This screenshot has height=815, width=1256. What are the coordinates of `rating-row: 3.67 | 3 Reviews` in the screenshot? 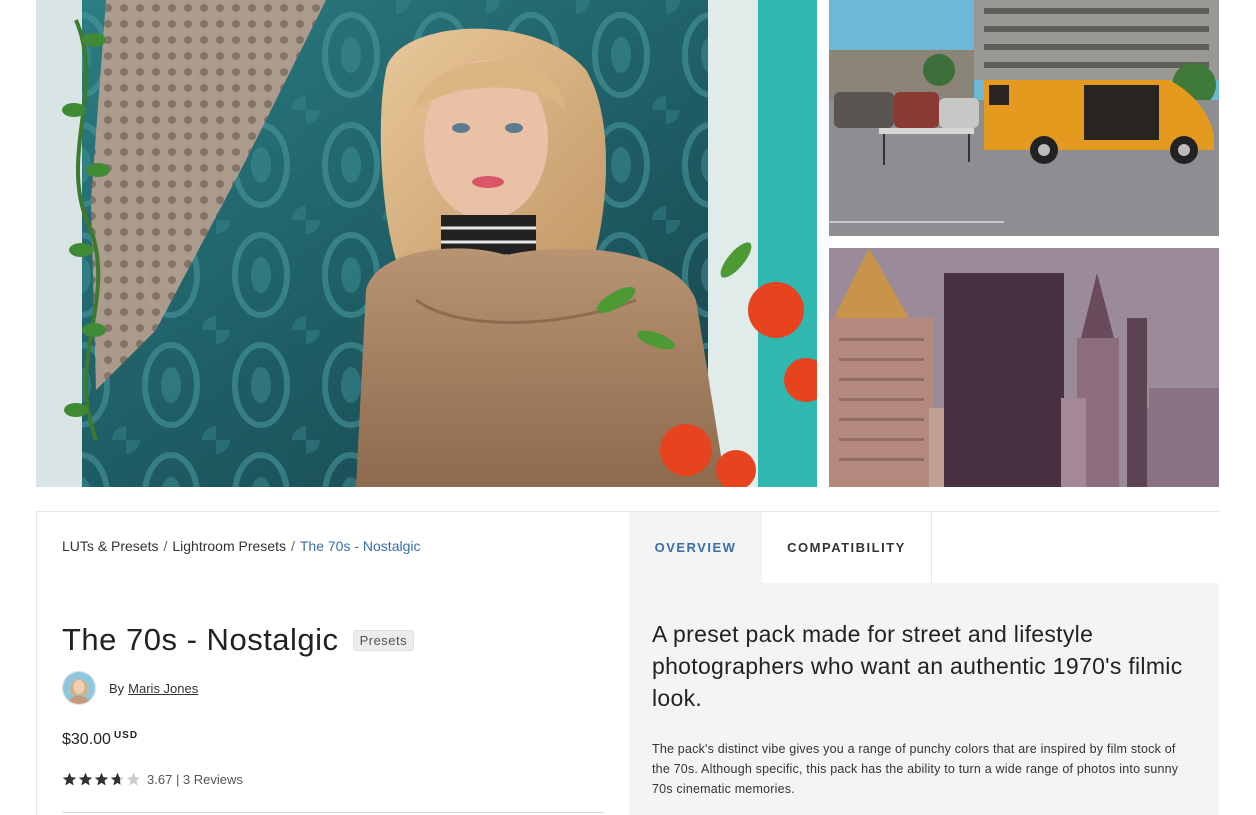 It's located at (152, 779).